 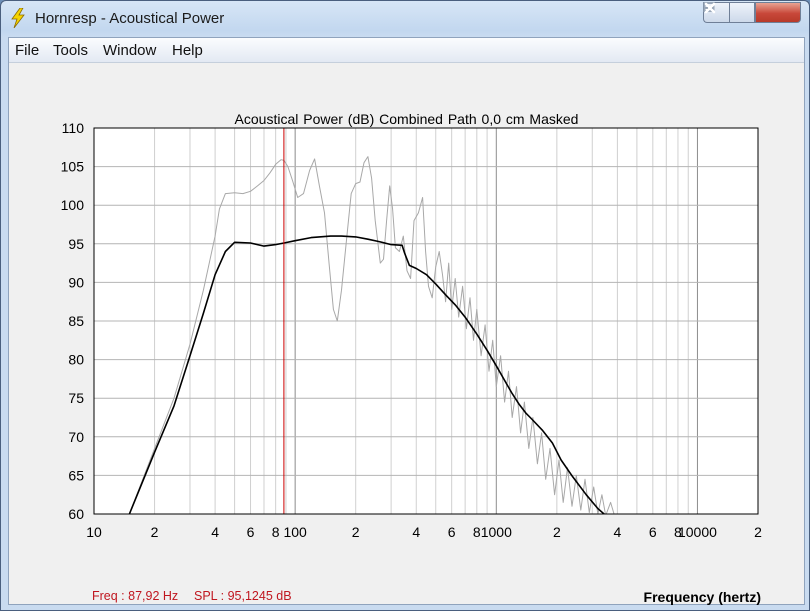 I want to click on y-tick-label: 90, so click(x=76, y=282).